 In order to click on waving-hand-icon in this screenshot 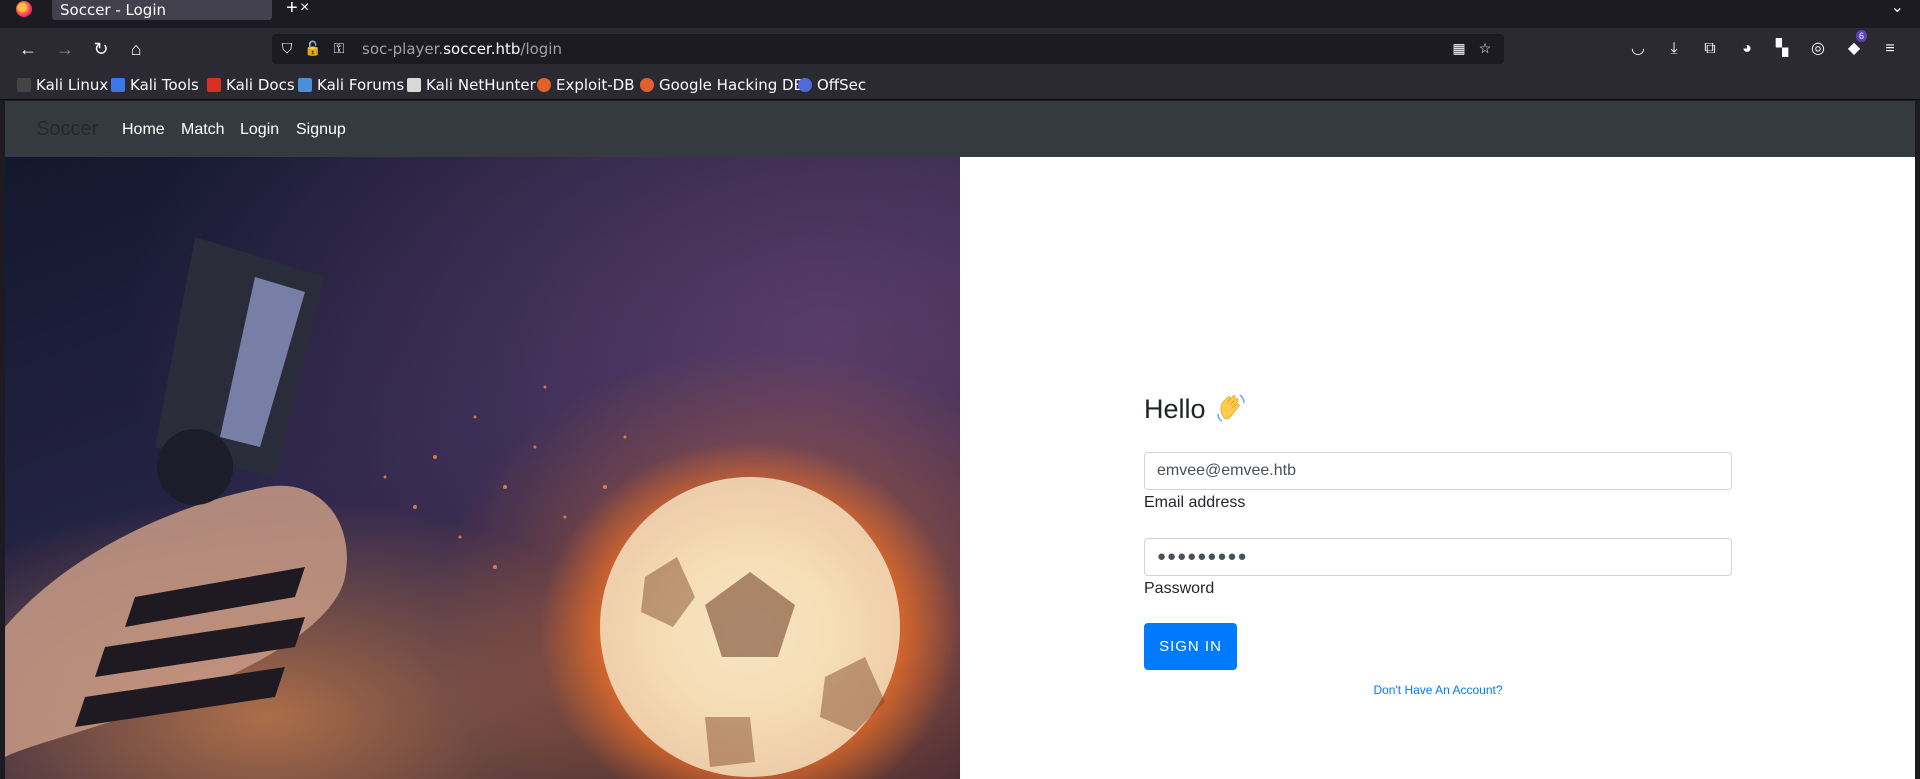, I will do `click(1231, 408)`.